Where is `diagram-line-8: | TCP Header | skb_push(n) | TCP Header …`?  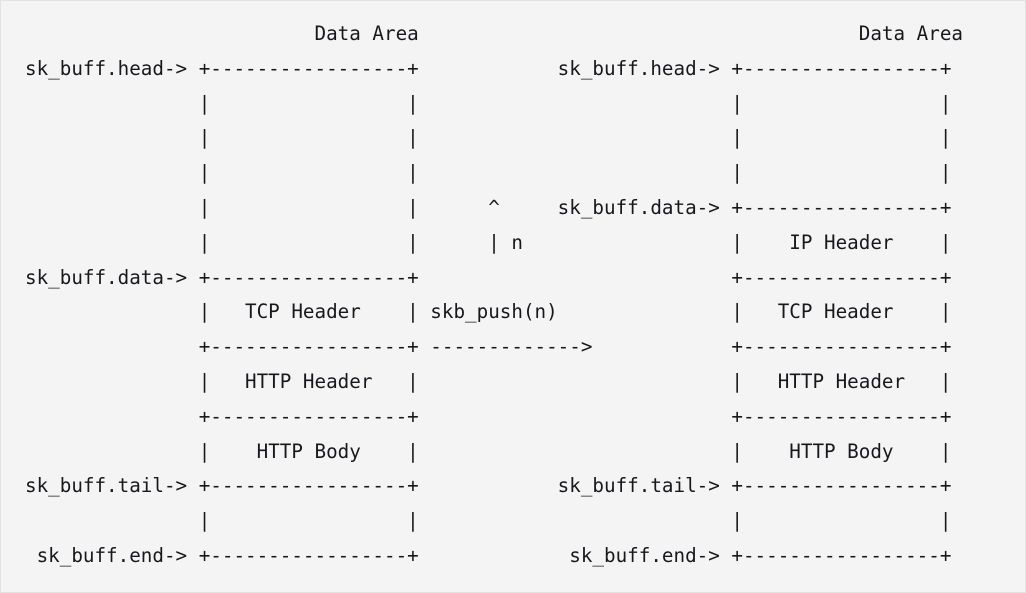
diagram-line-8: | TCP Header | skb_push(n) | TCP Header … is located at coordinates (488, 312).